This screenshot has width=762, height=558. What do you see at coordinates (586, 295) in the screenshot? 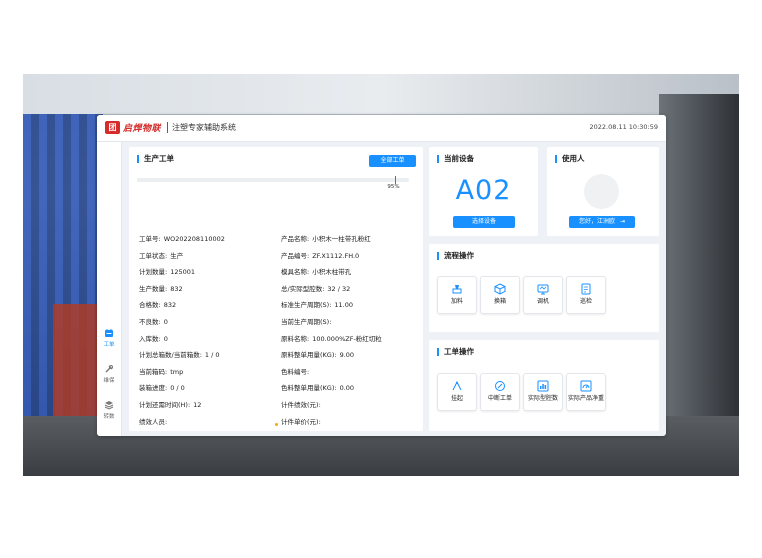
I see `inspection-button: 巡检` at bounding box center [586, 295].